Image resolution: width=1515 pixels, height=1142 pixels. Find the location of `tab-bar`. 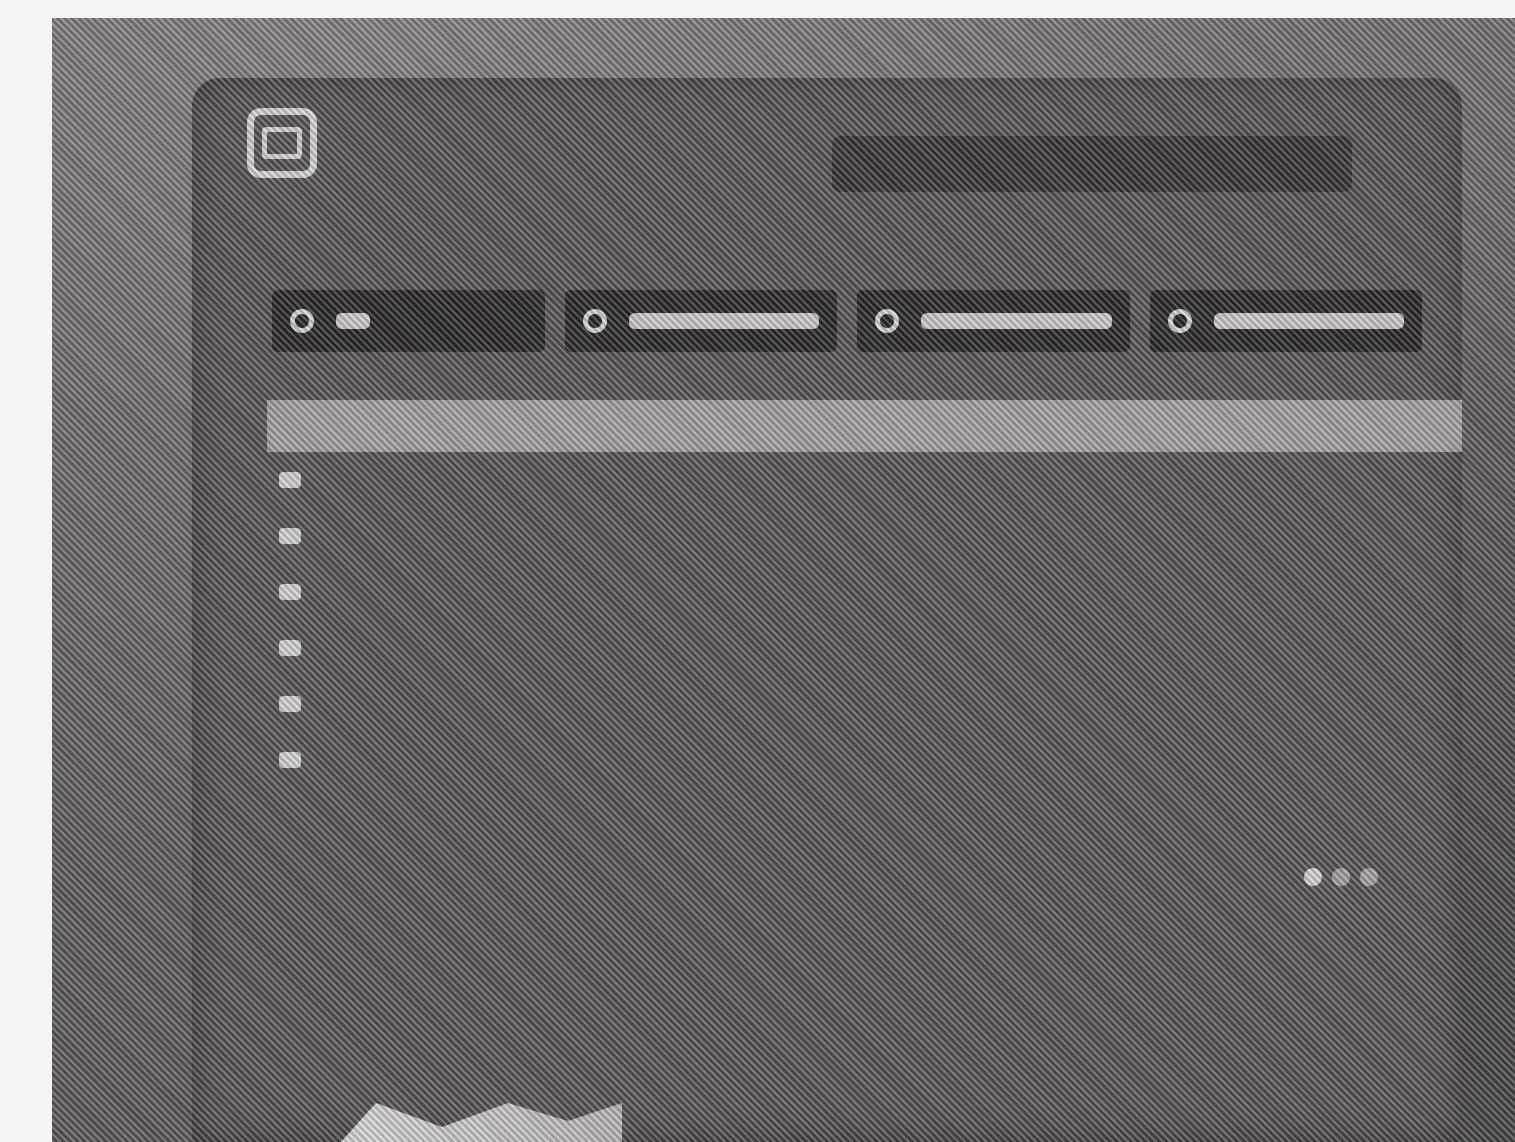

tab-bar is located at coordinates (847, 321).